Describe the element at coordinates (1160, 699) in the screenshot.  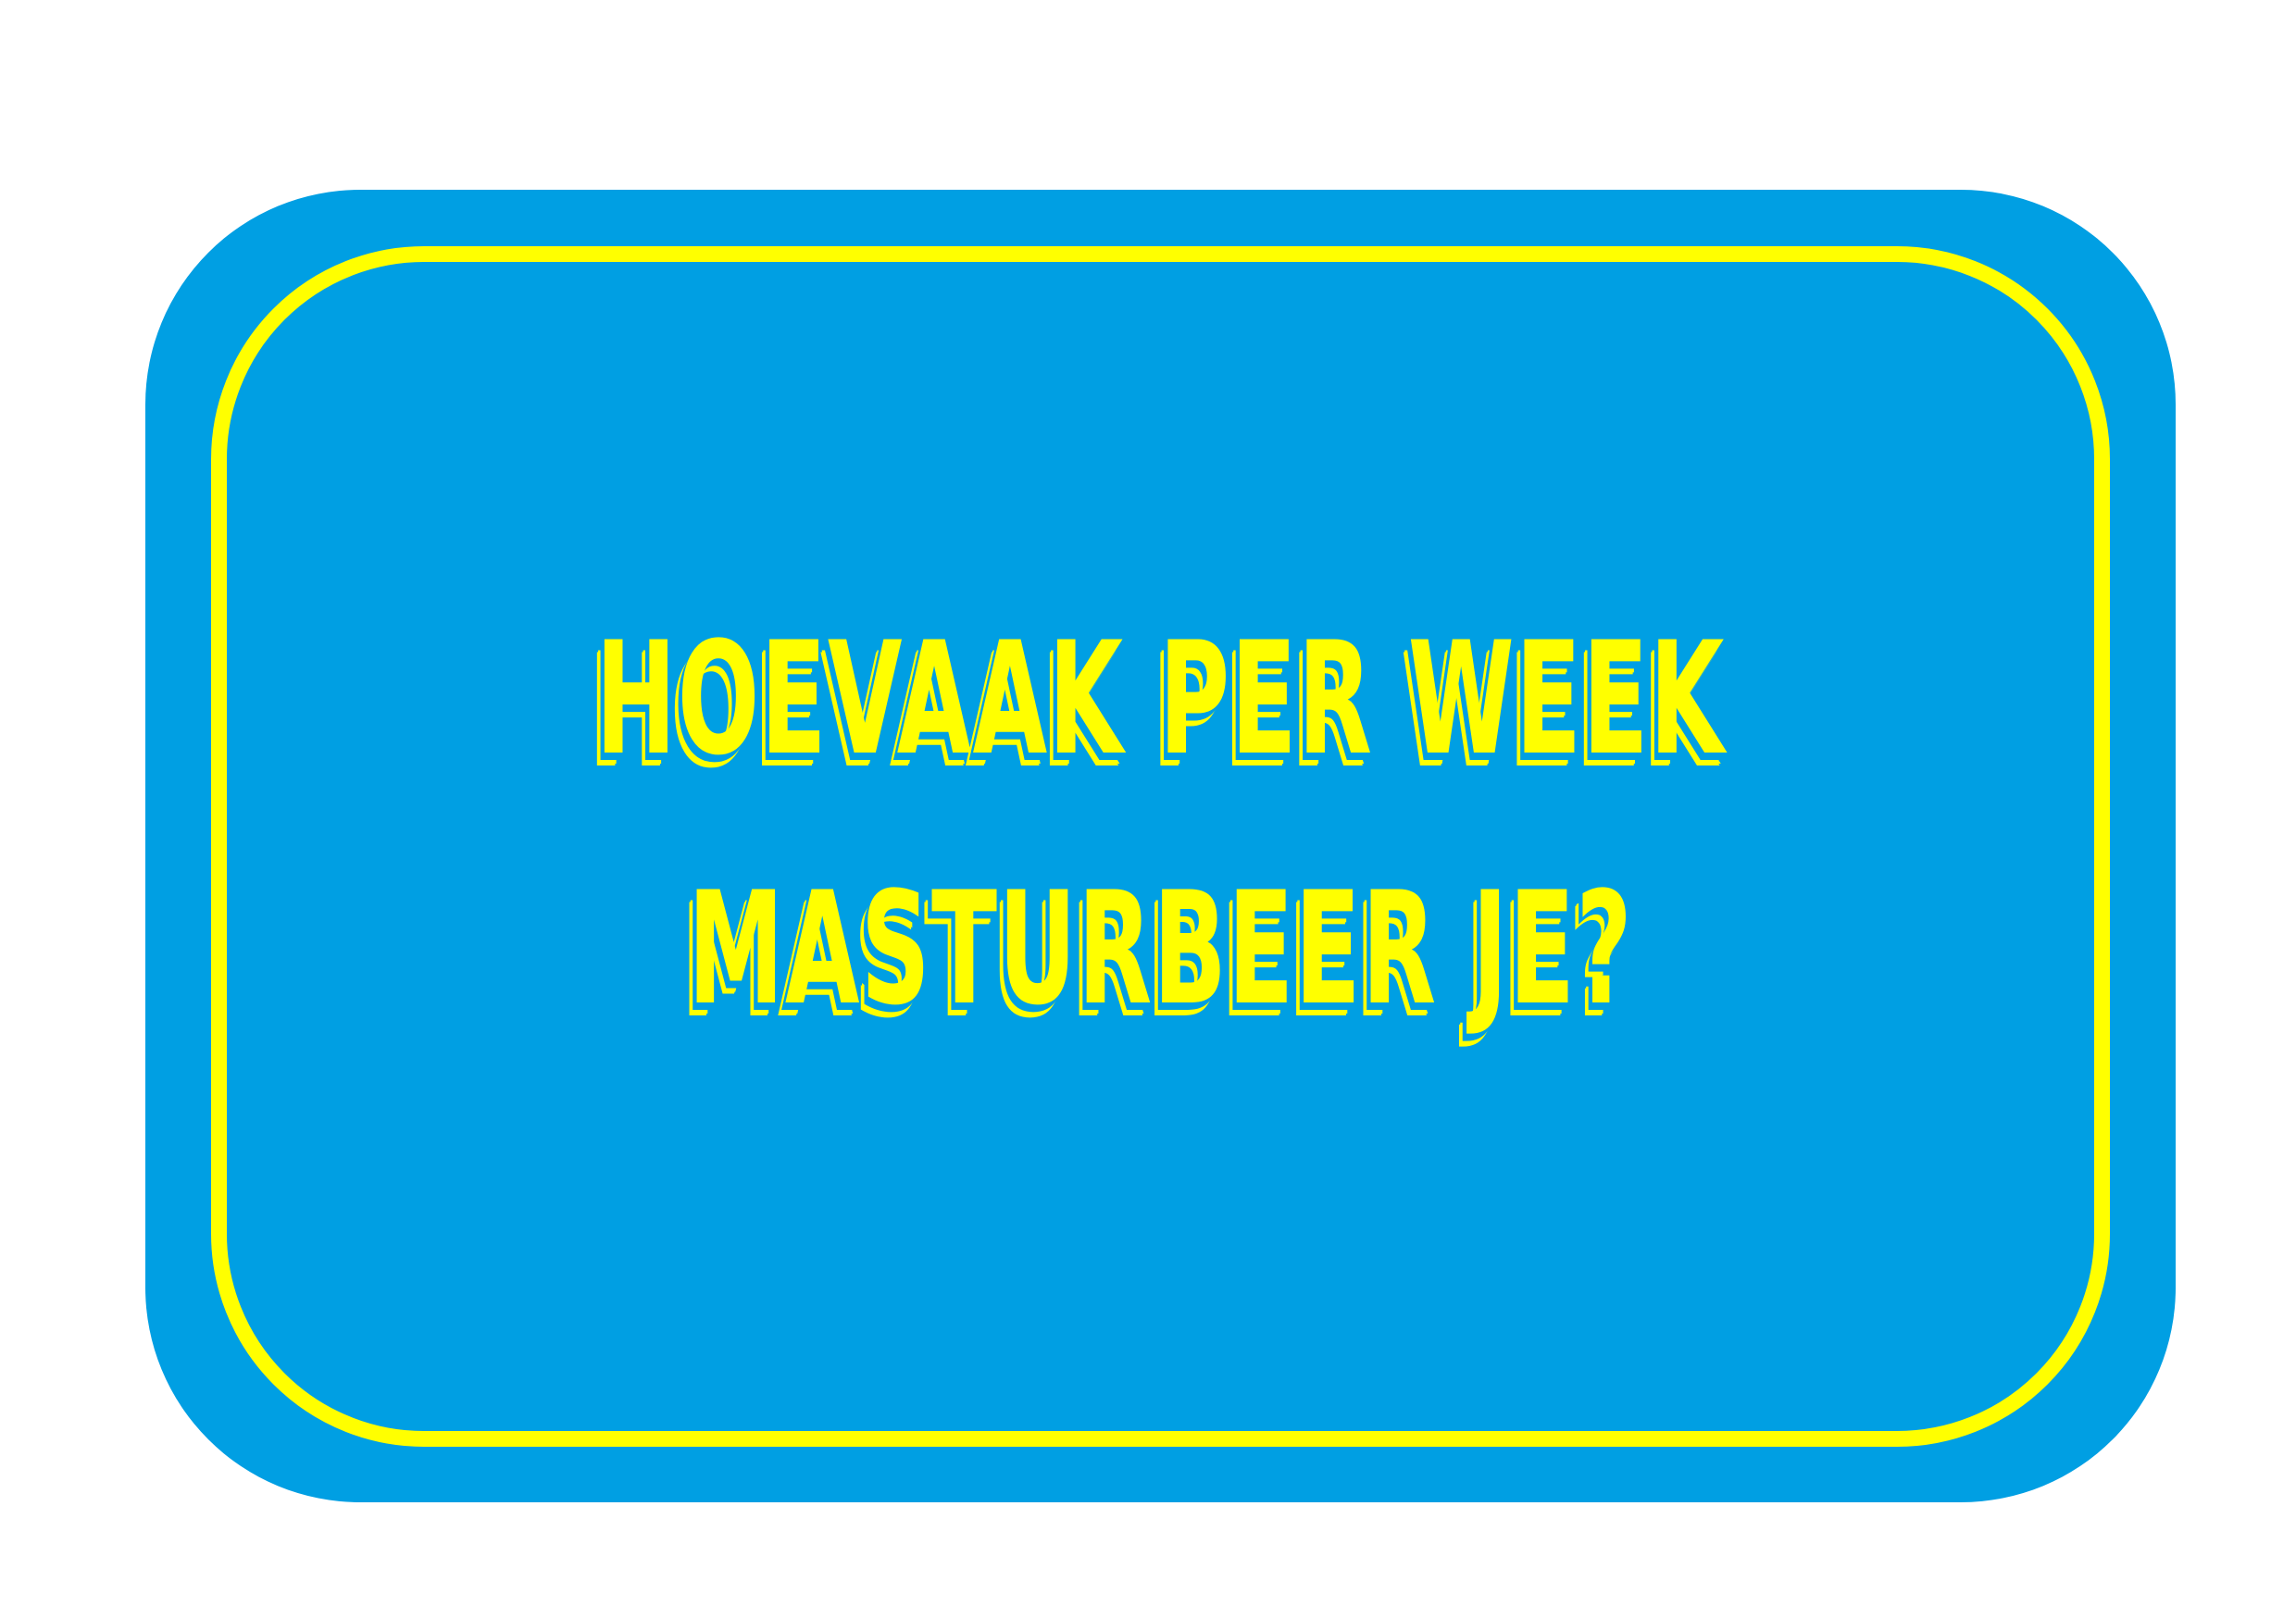
I see `question-line-1: HOEVAAK PER WEEK` at that location.